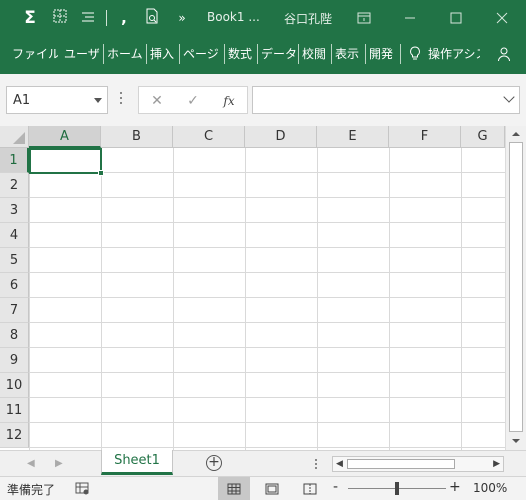 The height and width of the screenshot is (500, 526). What do you see at coordinates (516, 134) in the screenshot?
I see `scroll-up-icon` at bounding box center [516, 134].